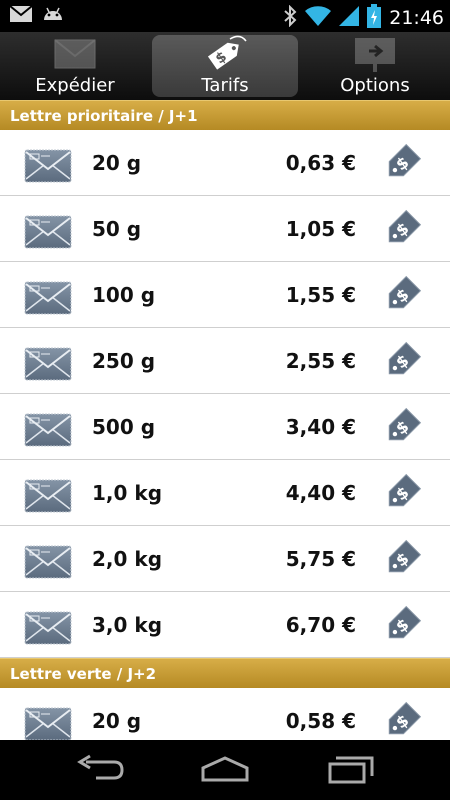  What do you see at coordinates (117, 229) in the screenshot?
I see `weight-label: 50 g` at bounding box center [117, 229].